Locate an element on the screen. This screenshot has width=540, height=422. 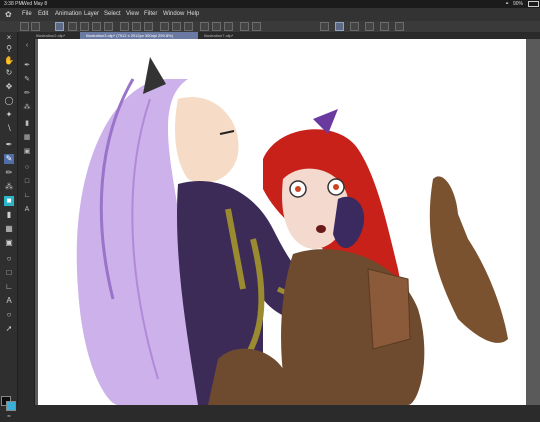
new-file-button is located at coordinates (24, 26).